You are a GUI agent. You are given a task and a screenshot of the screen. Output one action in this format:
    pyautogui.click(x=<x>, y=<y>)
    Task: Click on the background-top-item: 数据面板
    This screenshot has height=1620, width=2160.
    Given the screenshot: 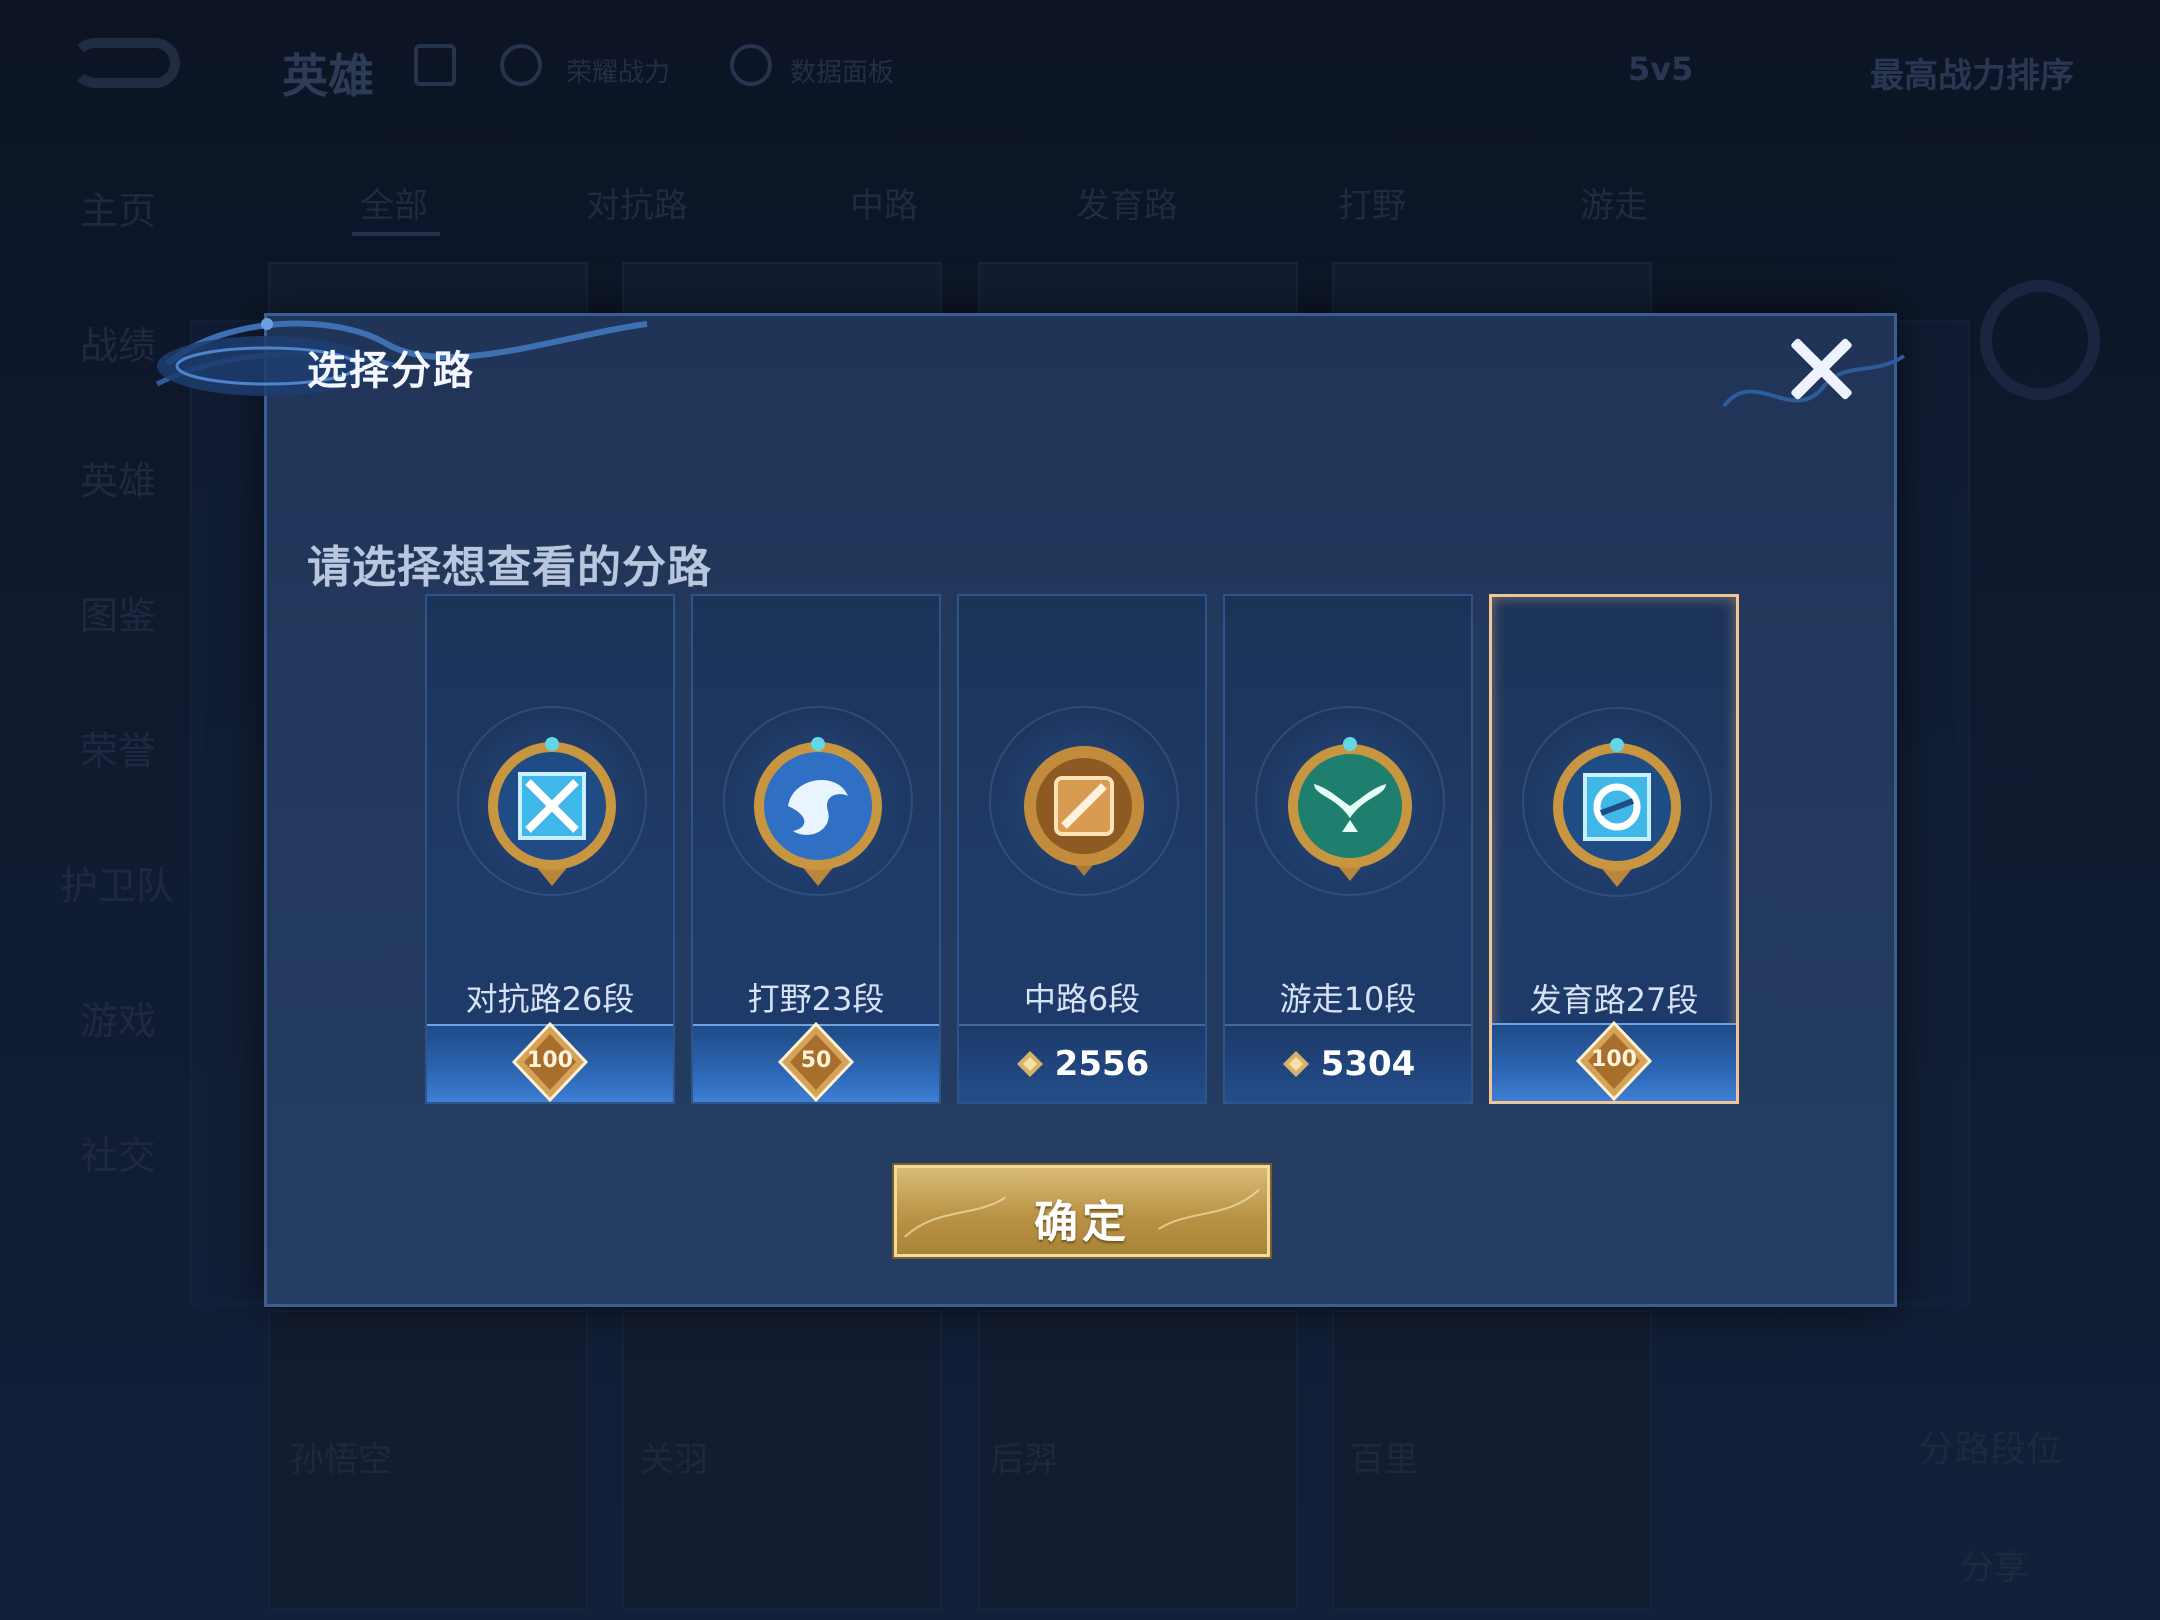 What is the action you would take?
    pyautogui.click(x=842, y=73)
    